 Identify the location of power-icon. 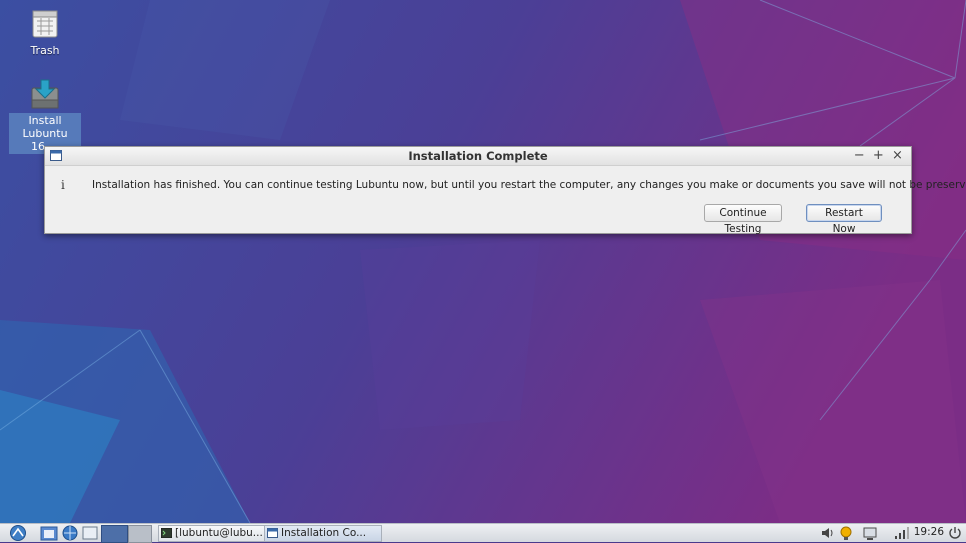
(955, 533).